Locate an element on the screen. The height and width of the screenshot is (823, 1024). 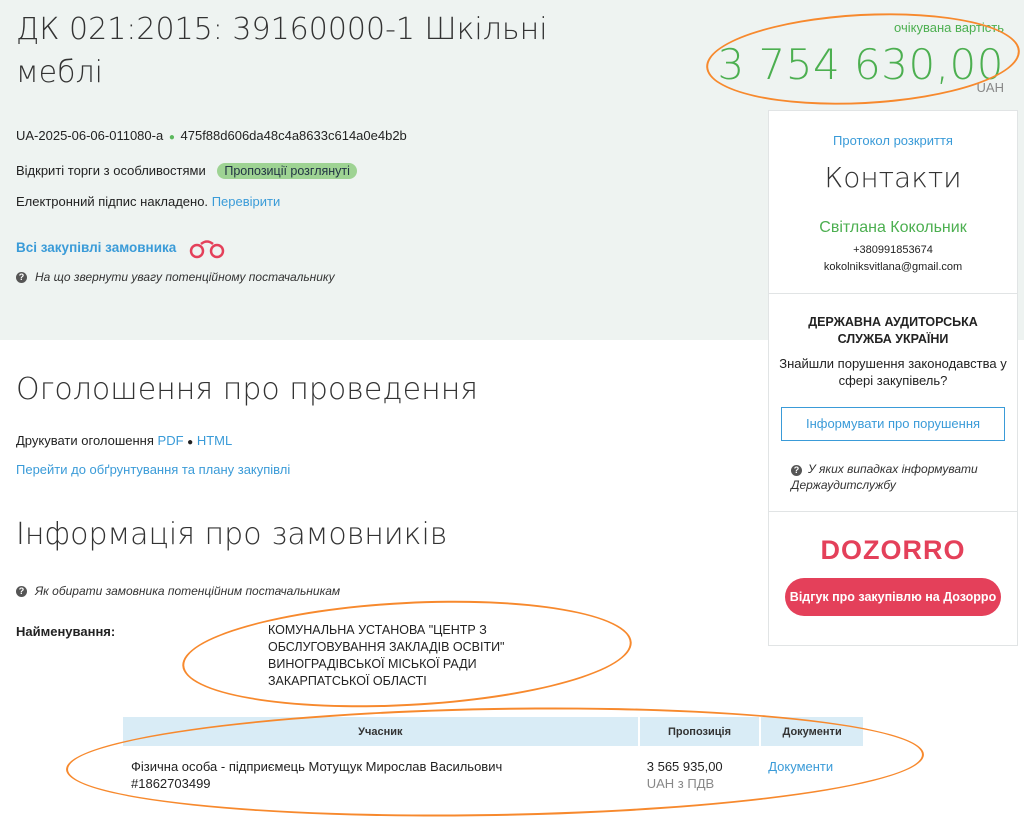
tender-id: UA-2025-06-06-011080-a is located at coordinates (90, 135).